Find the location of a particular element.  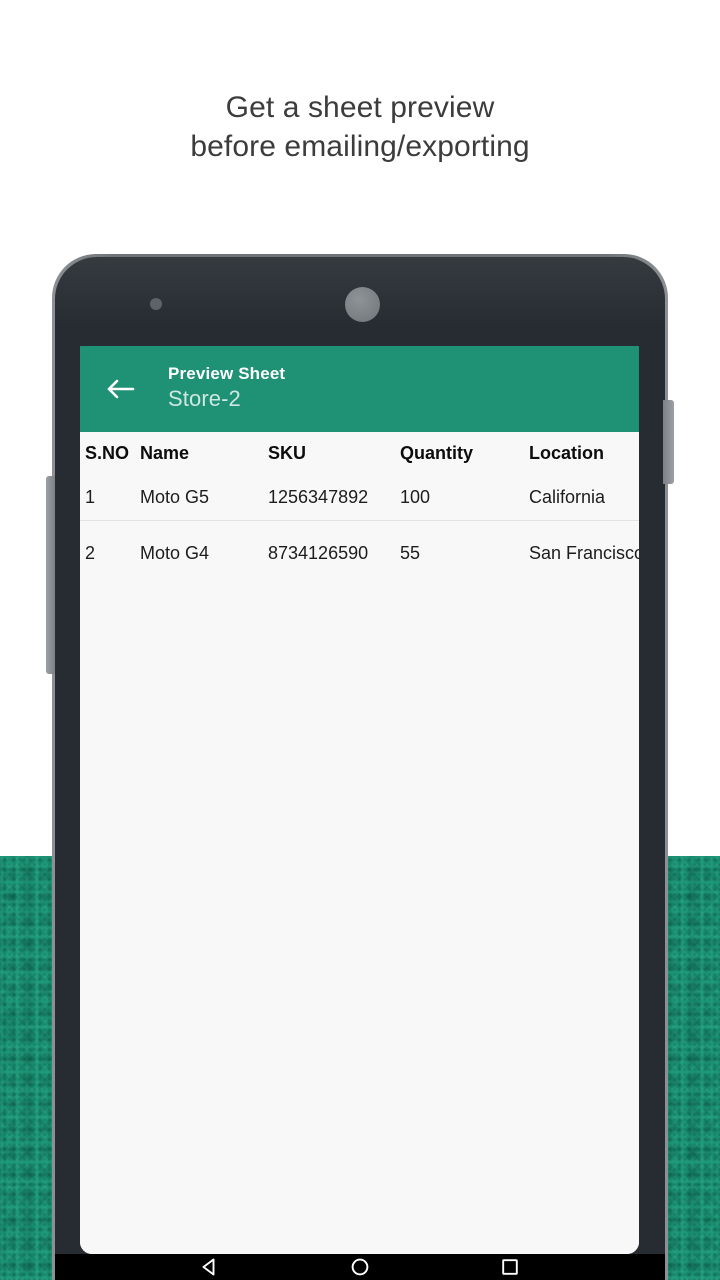

arrow-left-icon is located at coordinates (120, 389).